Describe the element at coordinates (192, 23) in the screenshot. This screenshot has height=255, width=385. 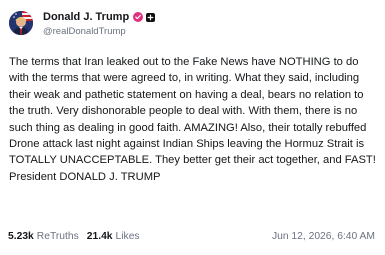
I see `post-header: Donald J. Trump @realDonaldTrump` at that location.